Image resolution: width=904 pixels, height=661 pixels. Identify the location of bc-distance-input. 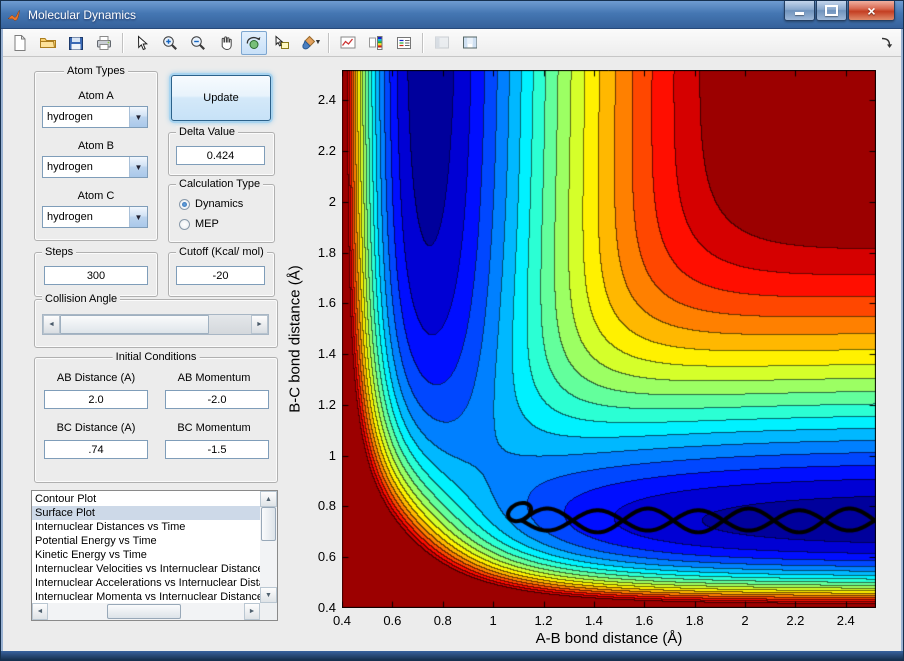
(96, 449).